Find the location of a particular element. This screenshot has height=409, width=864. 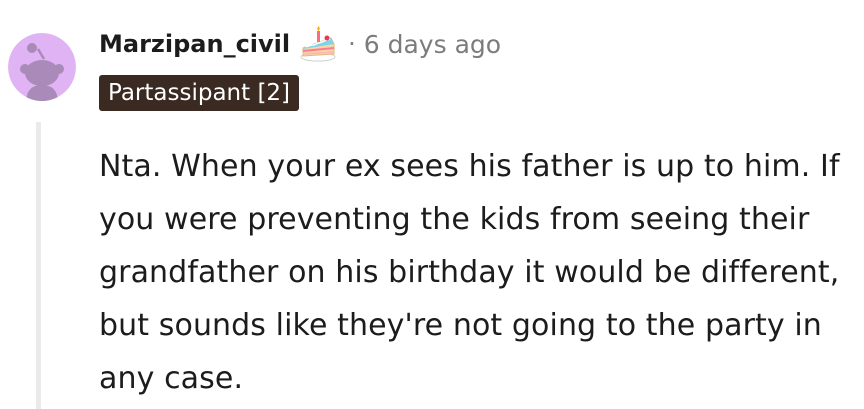

comment-timestamp: 6 days ago is located at coordinates (432, 44).